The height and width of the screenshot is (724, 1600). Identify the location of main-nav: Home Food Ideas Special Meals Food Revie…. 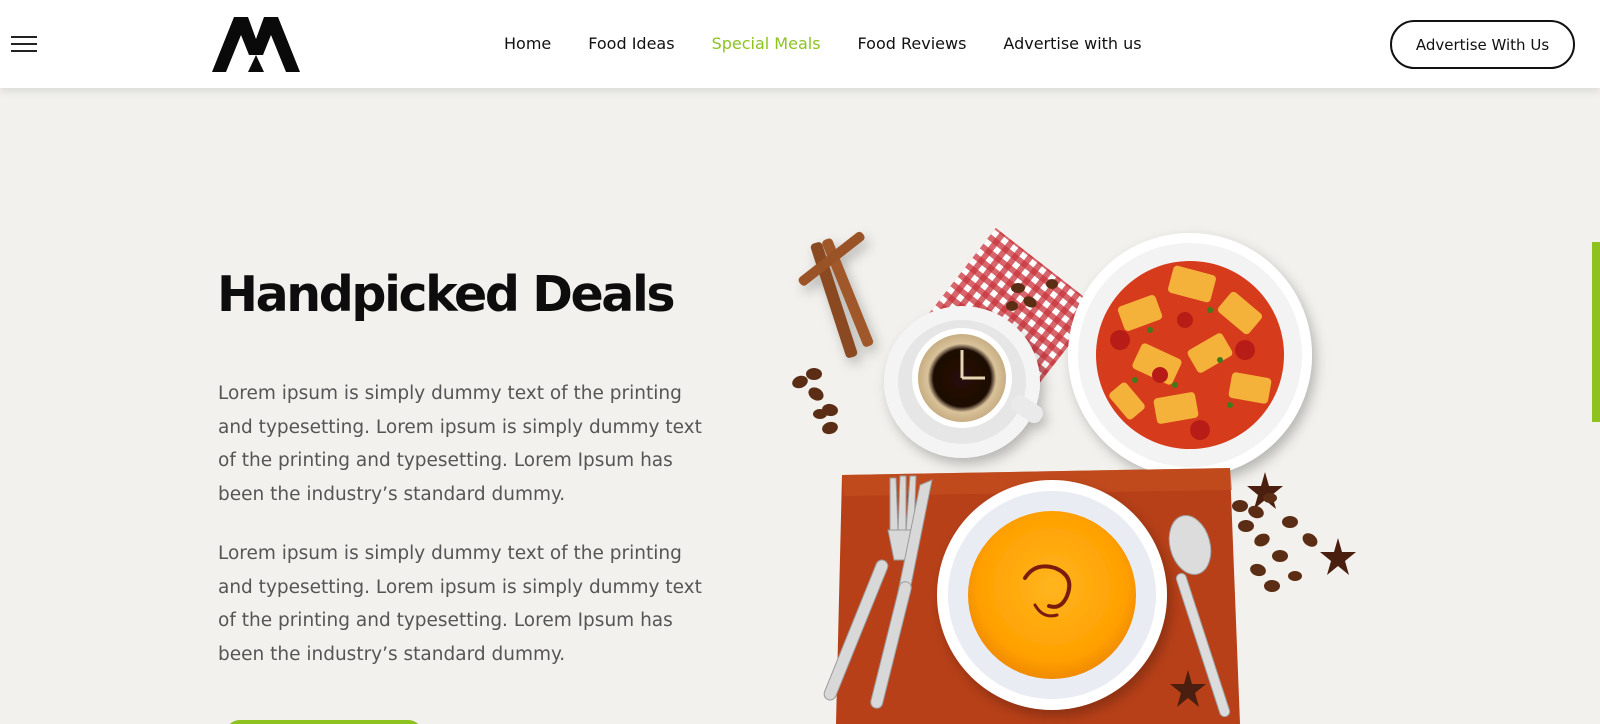
(823, 43).